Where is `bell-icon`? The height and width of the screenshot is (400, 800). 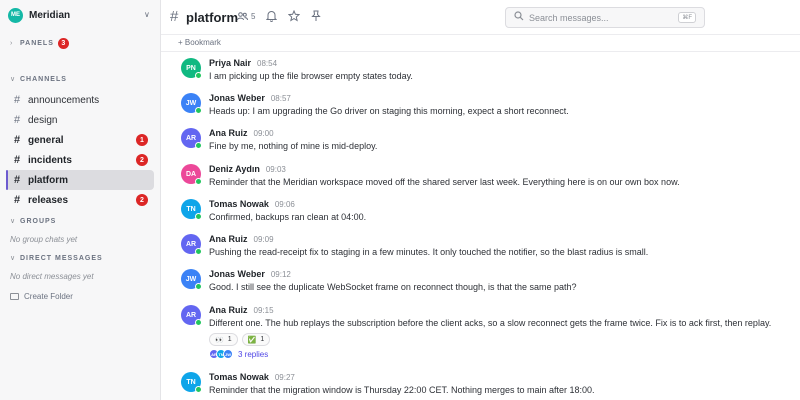 bell-icon is located at coordinates (271, 17).